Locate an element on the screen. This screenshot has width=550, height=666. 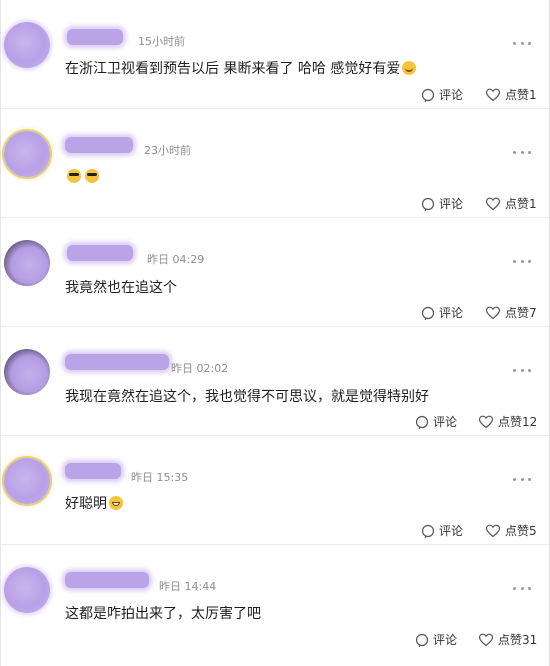
like-button: 点赞31 is located at coordinates (507, 639).